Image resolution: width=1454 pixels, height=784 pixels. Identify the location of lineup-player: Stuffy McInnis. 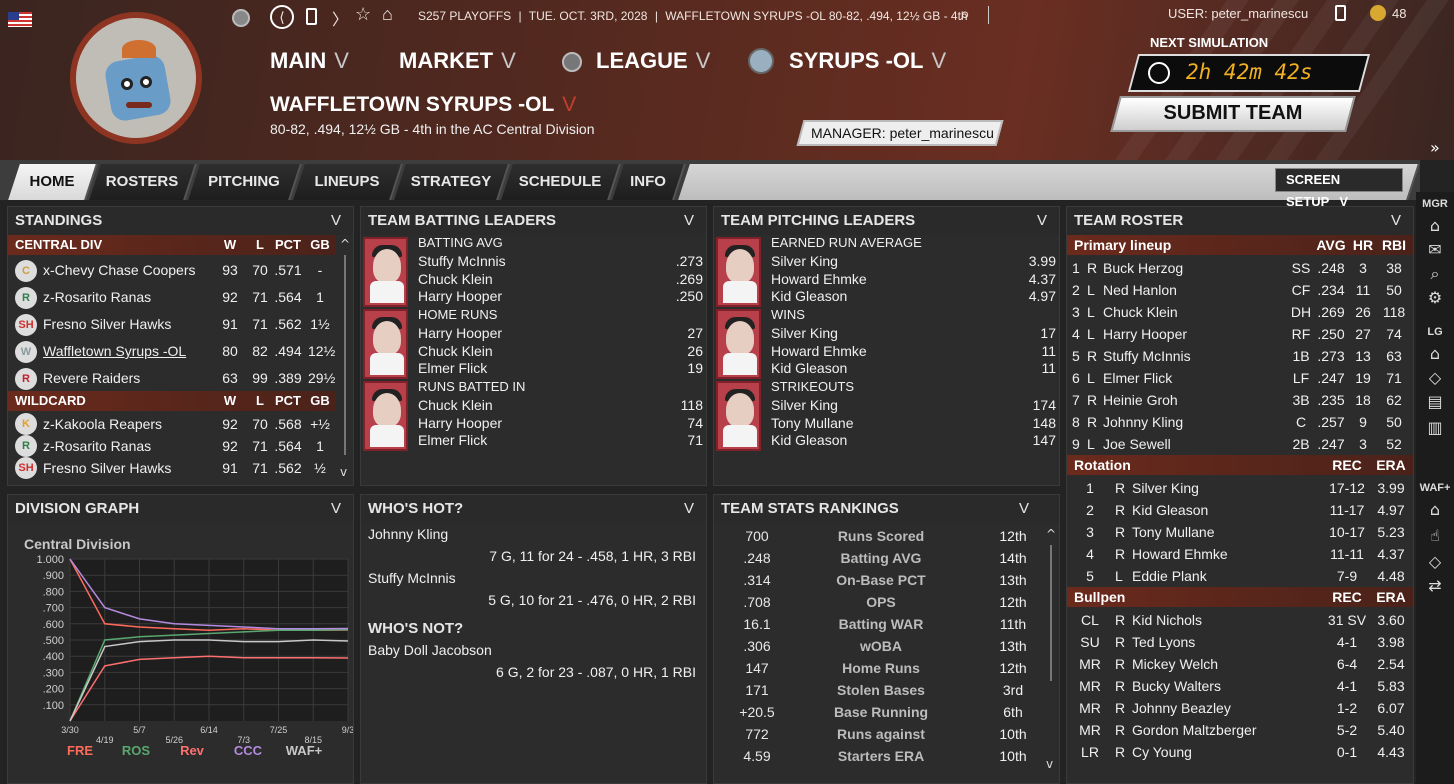
(1147, 356).